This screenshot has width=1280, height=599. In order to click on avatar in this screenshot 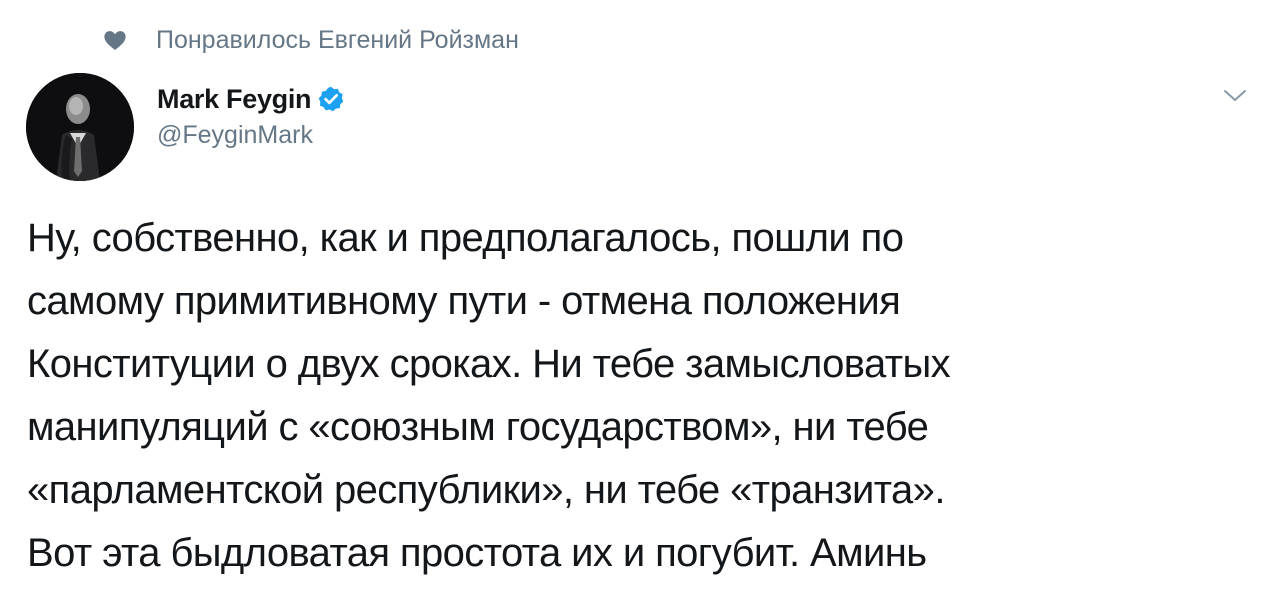, I will do `click(80, 127)`.